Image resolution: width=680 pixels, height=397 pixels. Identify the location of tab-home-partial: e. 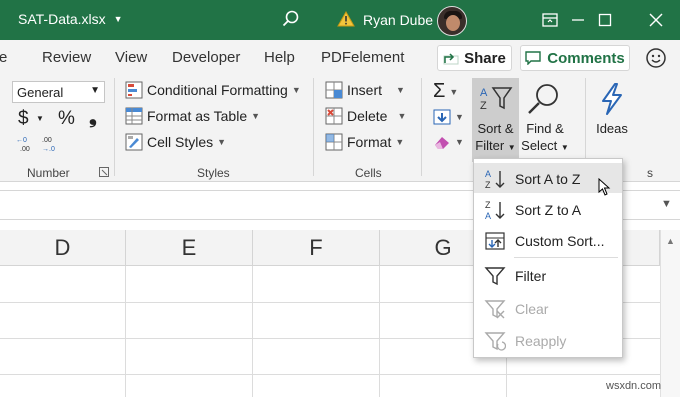
(3, 57).